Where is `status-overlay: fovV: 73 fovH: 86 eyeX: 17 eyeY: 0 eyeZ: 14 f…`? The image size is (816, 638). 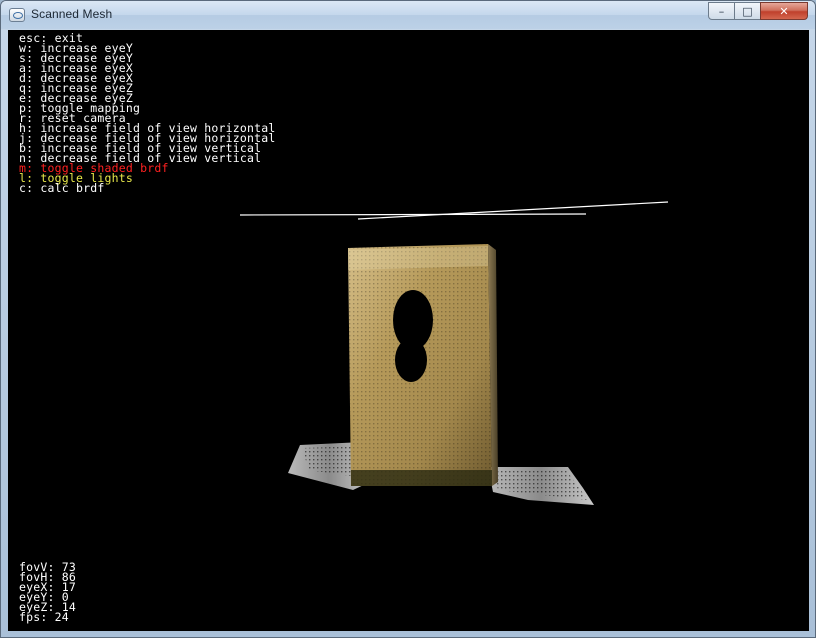
status-overlay: fovV: 73 fovH: 86 eyeX: 17 eyeY: 0 eyeZ: 14 f… is located at coordinates (47, 592).